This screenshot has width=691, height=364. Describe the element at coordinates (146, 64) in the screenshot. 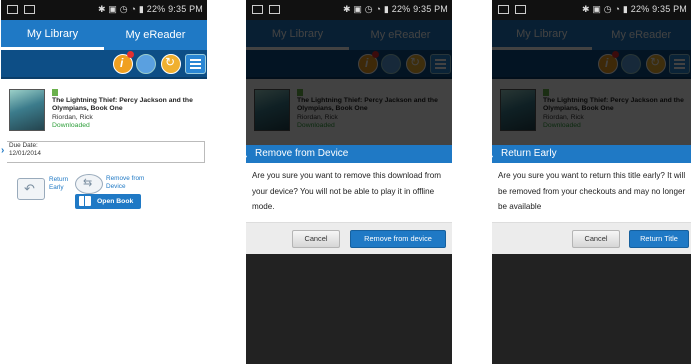

I see `search-icon` at that location.